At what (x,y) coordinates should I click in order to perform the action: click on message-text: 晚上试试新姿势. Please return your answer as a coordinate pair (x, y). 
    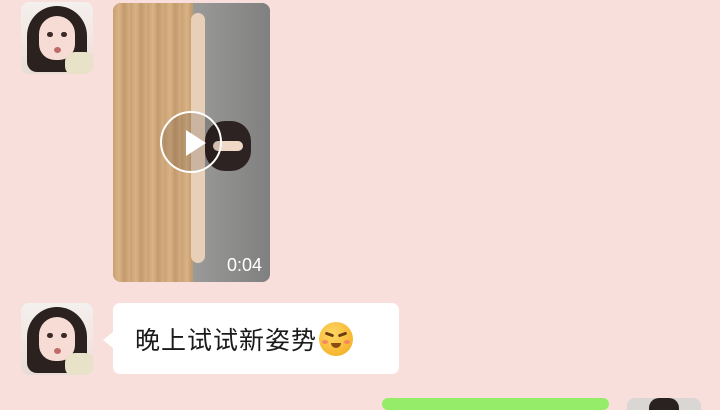
    Looking at the image, I should click on (226, 340).